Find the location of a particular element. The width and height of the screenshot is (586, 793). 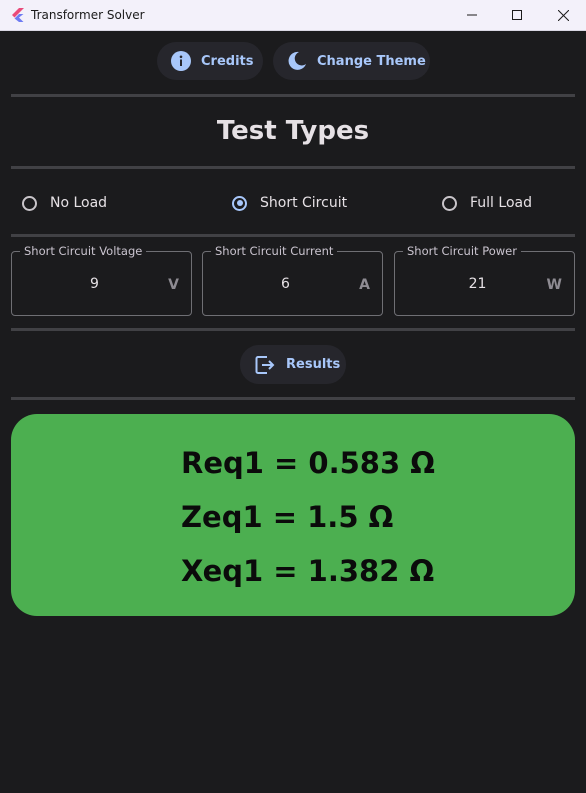

change-theme-button: Change Theme is located at coordinates (351, 61).